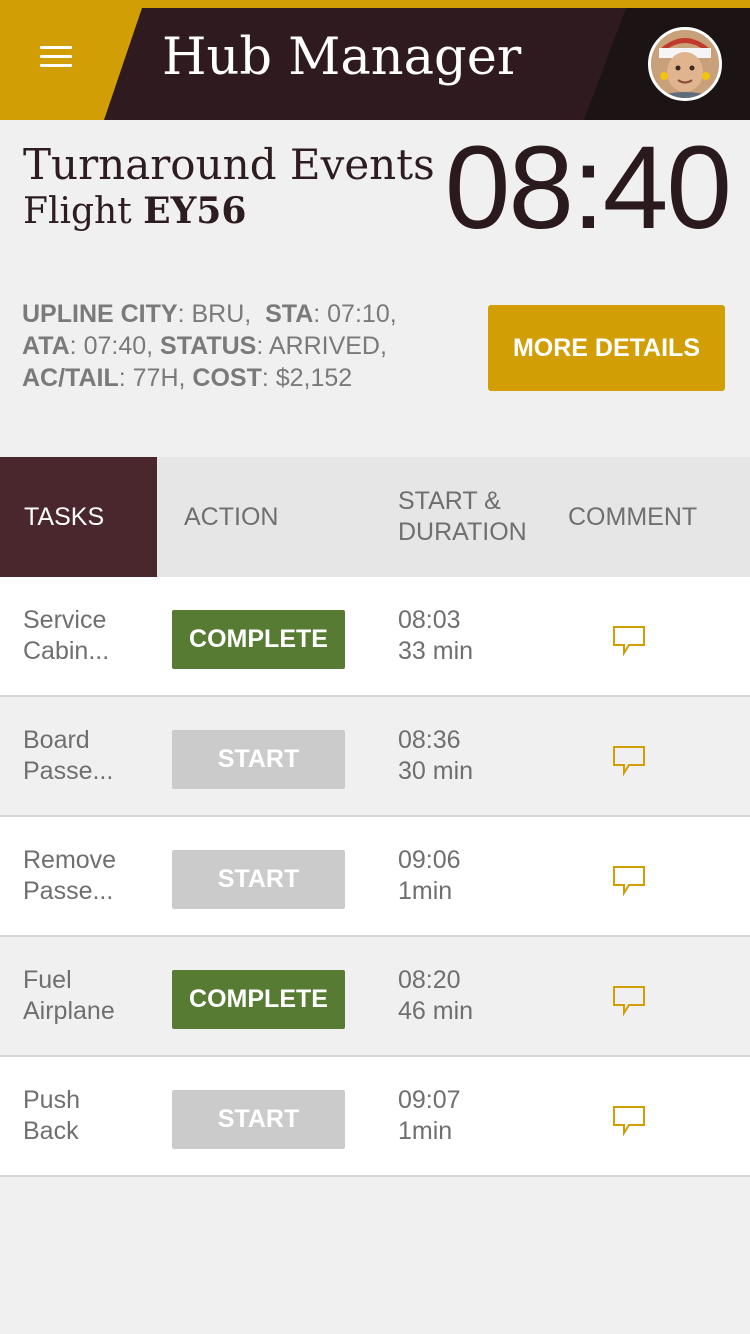  I want to click on app-title: Hub Manager, so click(342, 57).